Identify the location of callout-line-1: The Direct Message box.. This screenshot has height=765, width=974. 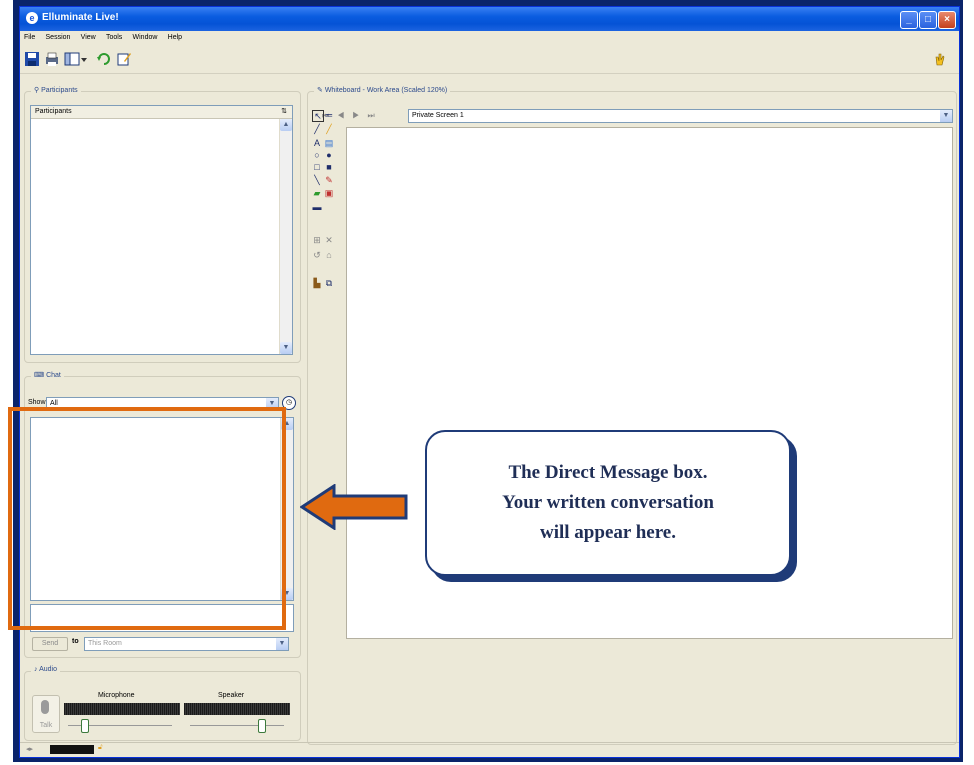
(608, 472).